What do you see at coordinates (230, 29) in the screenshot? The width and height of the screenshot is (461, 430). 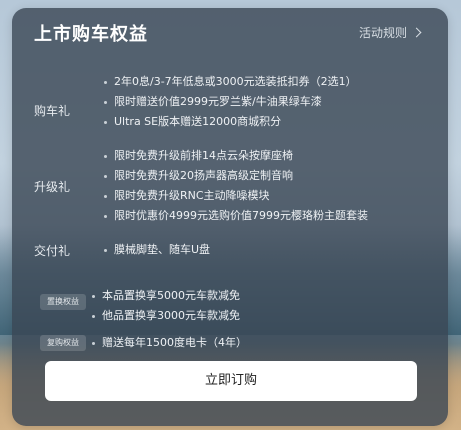 I see `card-header: 上市购车权益 活动规则` at bounding box center [230, 29].